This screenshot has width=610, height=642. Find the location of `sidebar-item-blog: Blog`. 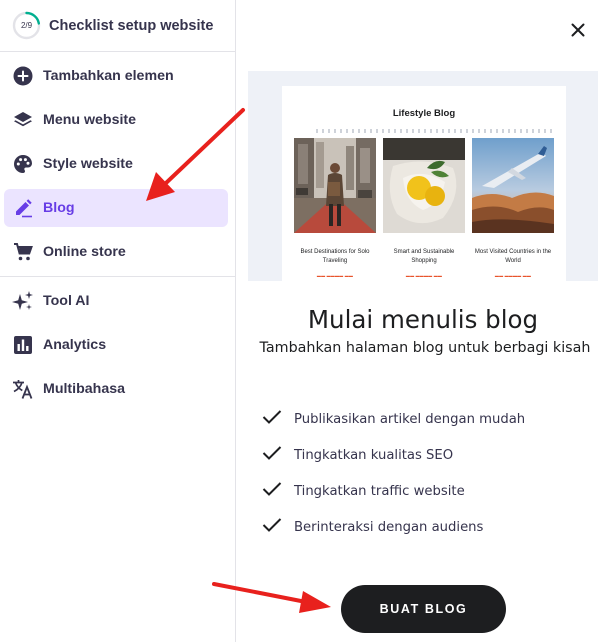

sidebar-item-blog: Blog is located at coordinates (116, 208).